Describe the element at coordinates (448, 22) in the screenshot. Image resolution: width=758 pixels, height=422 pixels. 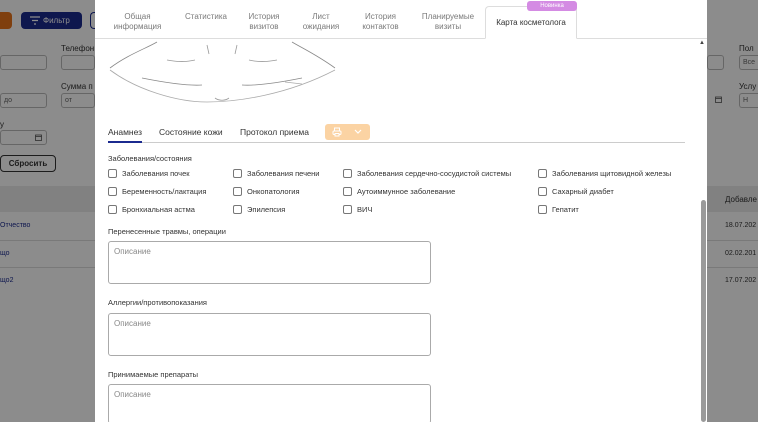
I see `tab-planned-visits: Планируемые визиты` at that location.